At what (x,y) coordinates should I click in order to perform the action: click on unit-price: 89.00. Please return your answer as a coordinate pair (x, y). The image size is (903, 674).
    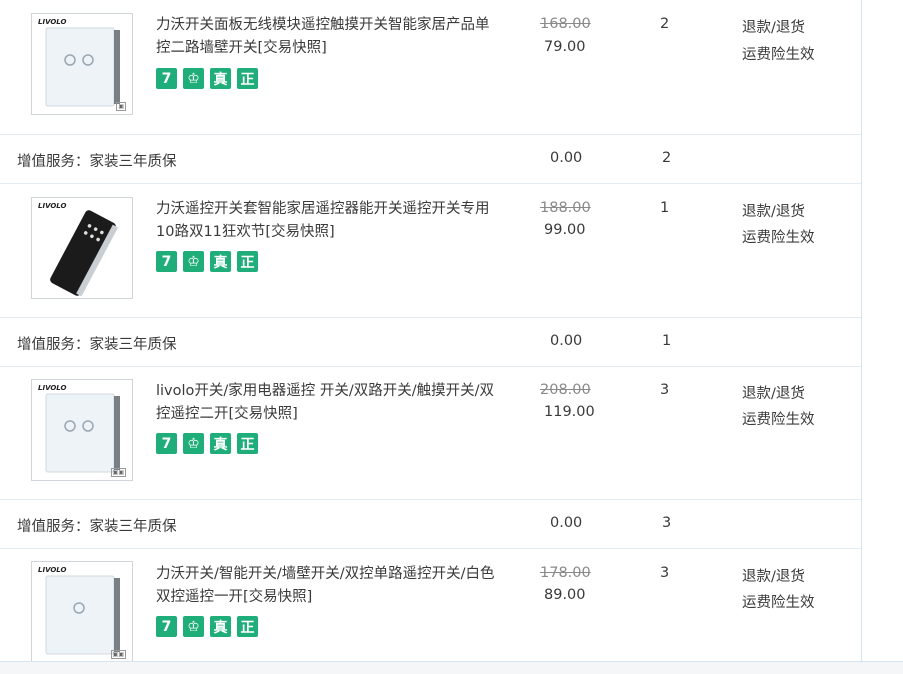
    Looking at the image, I should click on (565, 595).